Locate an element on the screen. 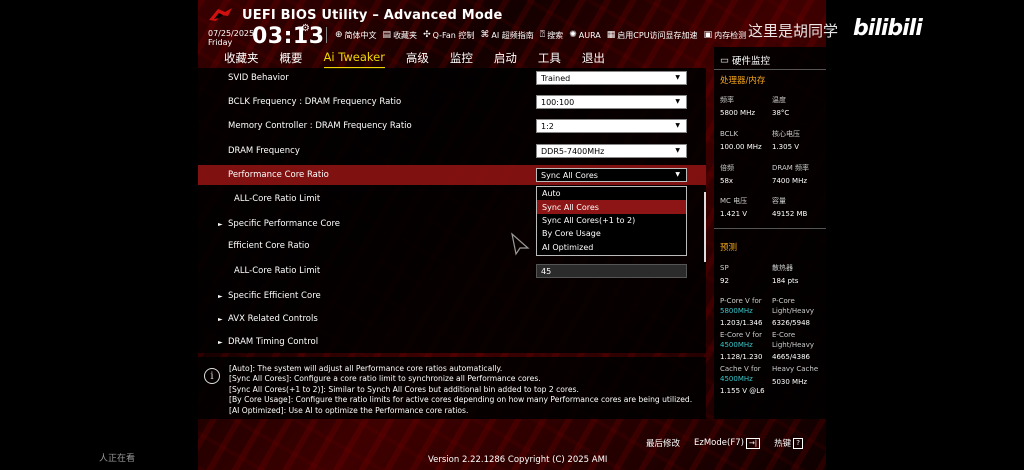 The width and height of the screenshot is (1024, 470). hw-title: ▭ 硬件监控 is located at coordinates (745, 60).